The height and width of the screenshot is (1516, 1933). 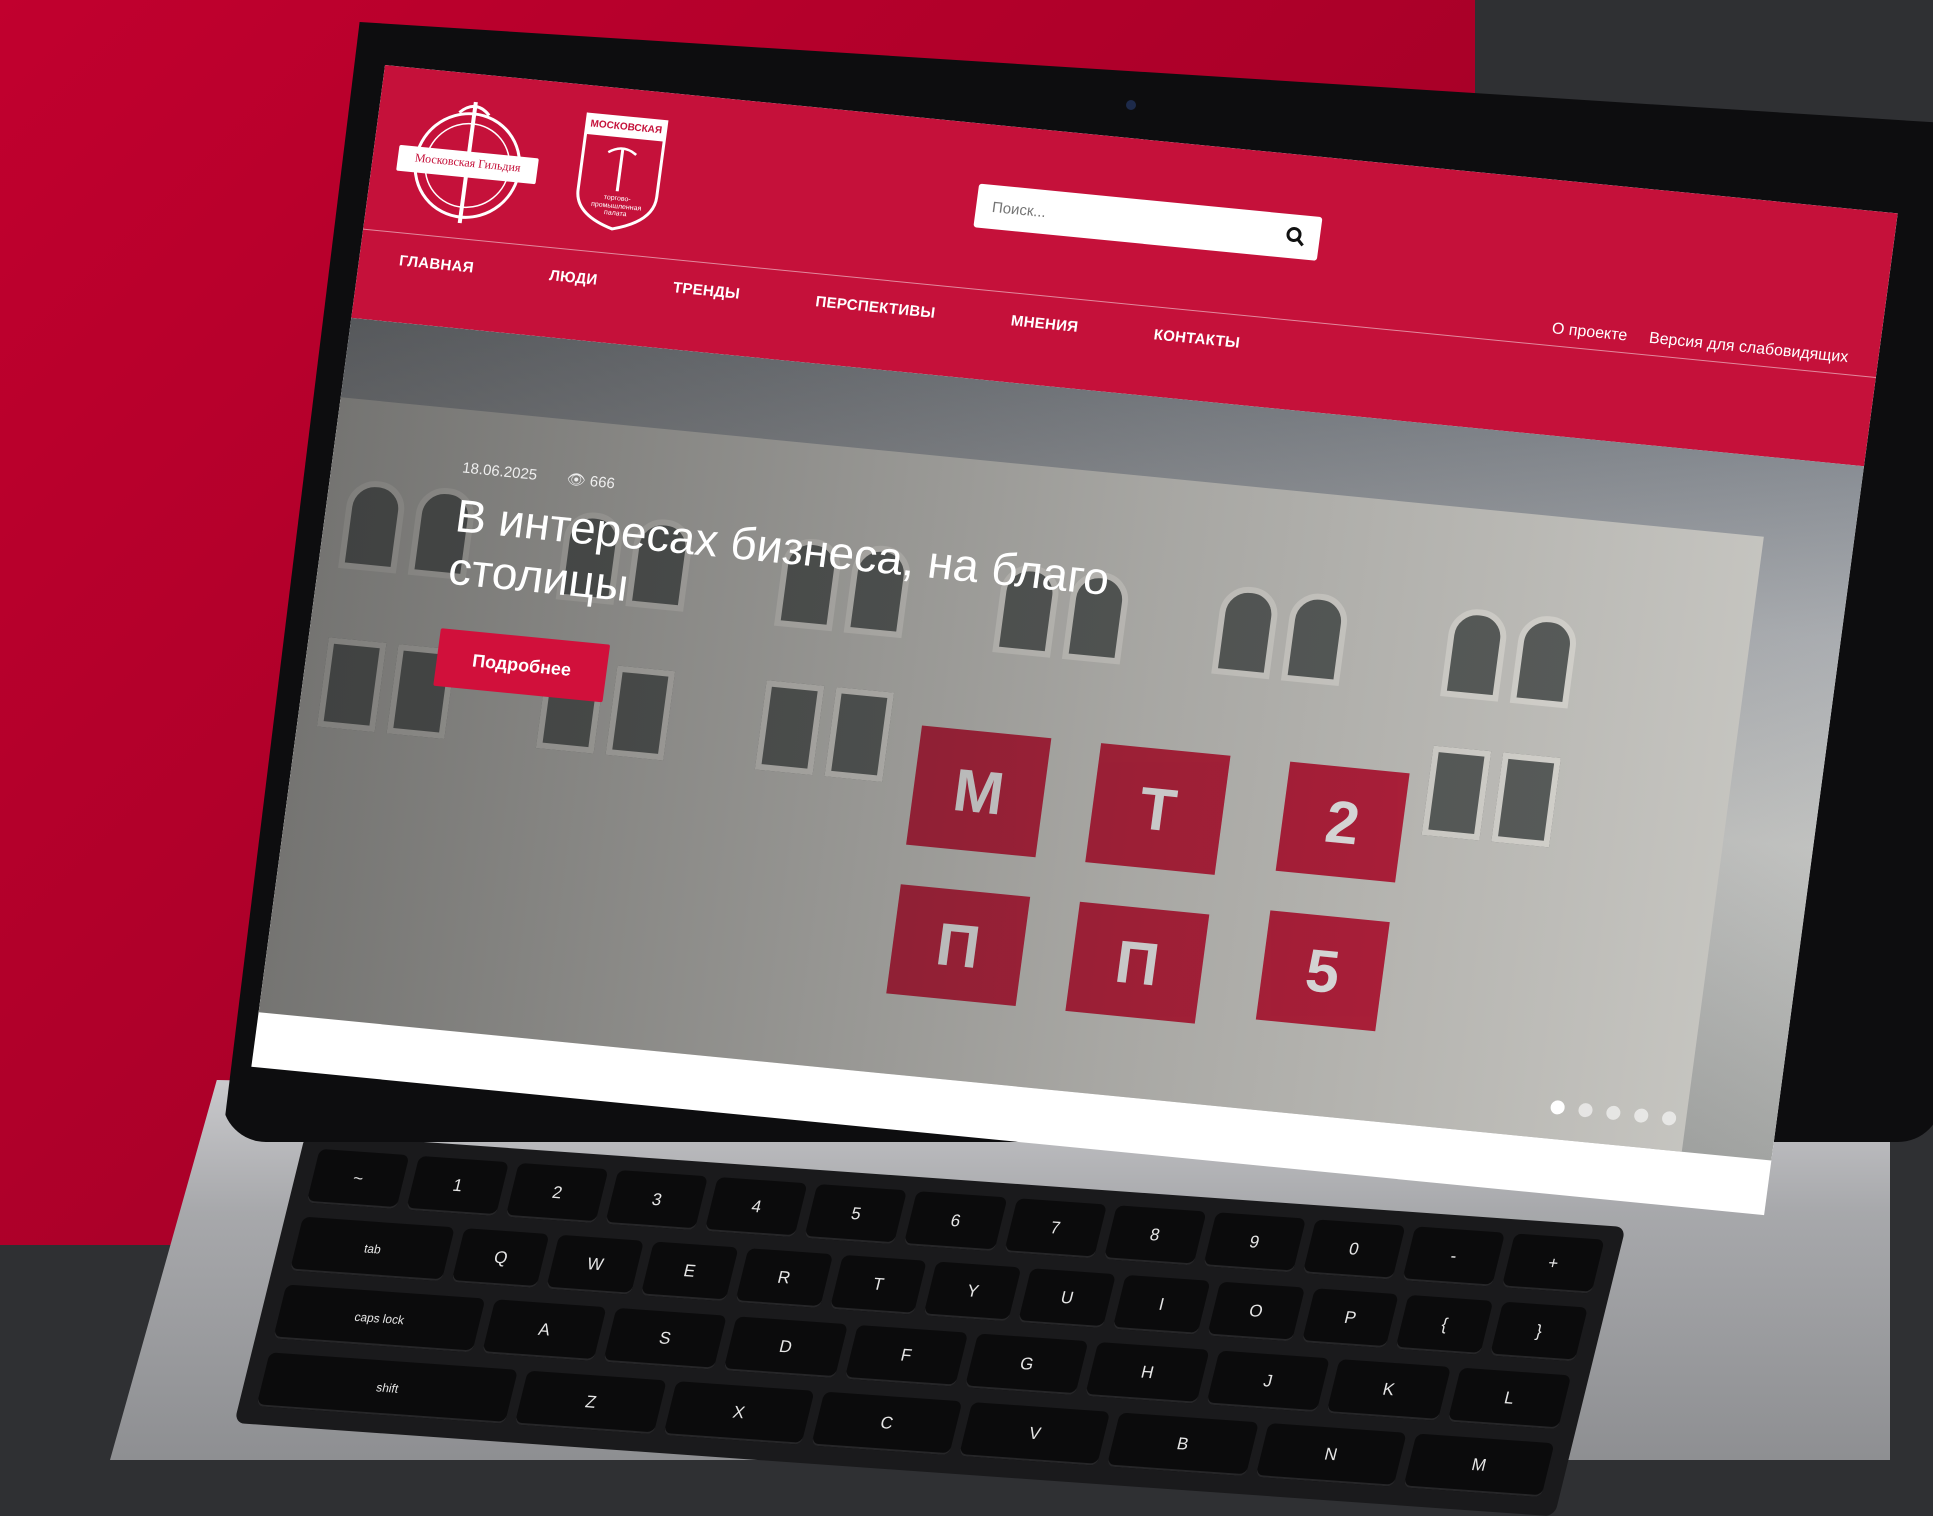 What do you see at coordinates (707, 290) in the screenshot?
I see `nav-item-trends: ТРЕНДЫ` at bounding box center [707, 290].